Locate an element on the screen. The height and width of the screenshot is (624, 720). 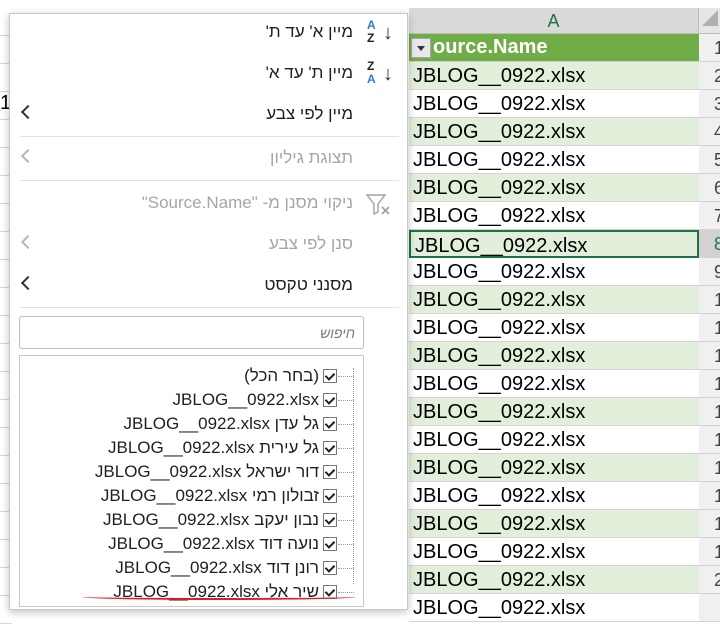
sort-icon-top-letter: A is located at coordinates (371, 25).